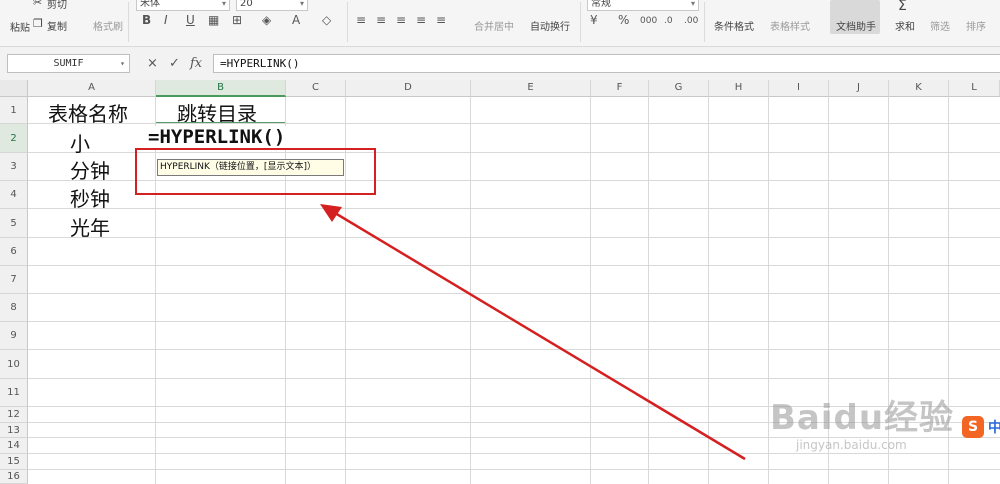 Image resolution: width=1000 pixels, height=484 pixels. Describe the element at coordinates (994, 427) in the screenshot. I see `ime-mode-label: 中` at that location.